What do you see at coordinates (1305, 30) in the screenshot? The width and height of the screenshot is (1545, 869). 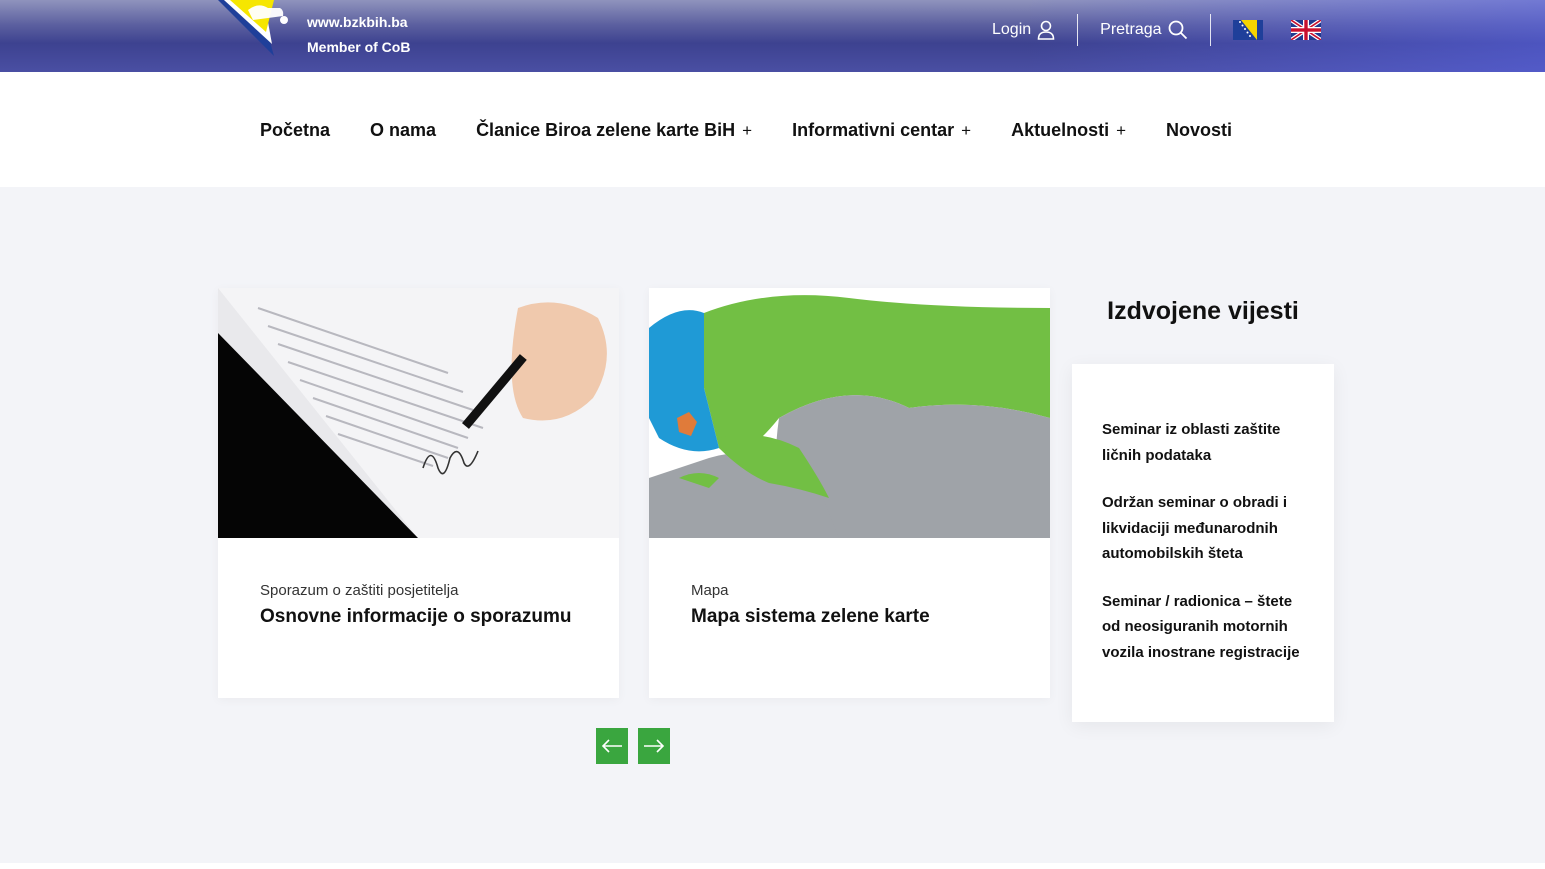 I see `uk-flag-icon` at bounding box center [1305, 30].